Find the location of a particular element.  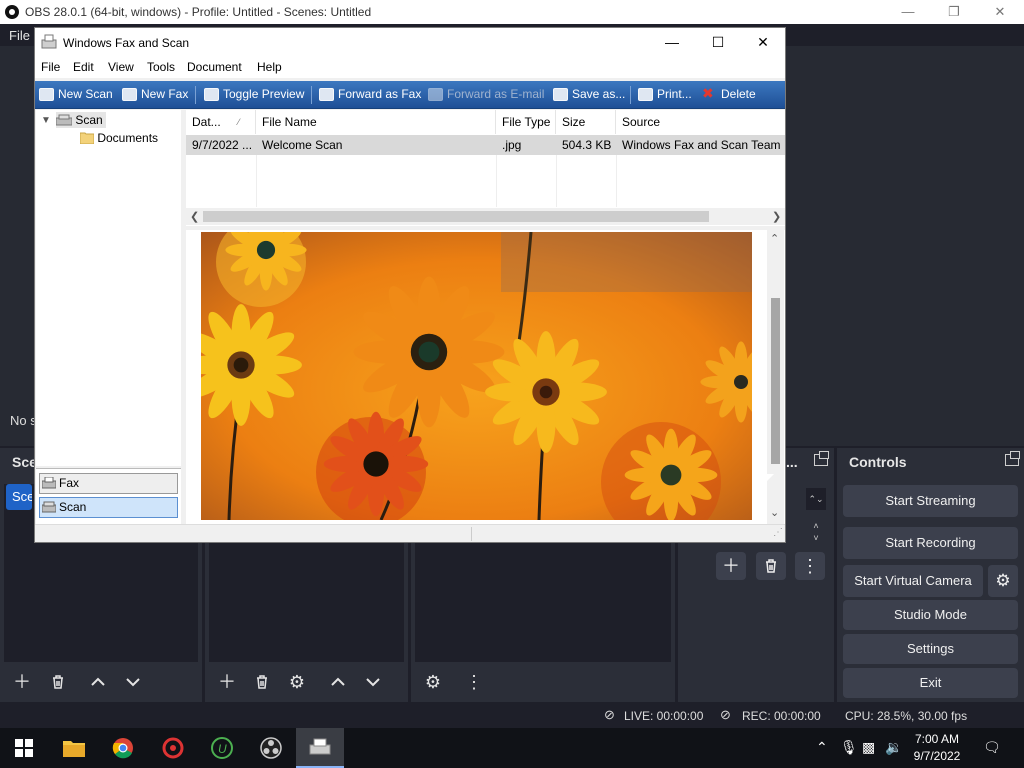

scenes-toolbar: ＋ is located at coordinates (101, 682).